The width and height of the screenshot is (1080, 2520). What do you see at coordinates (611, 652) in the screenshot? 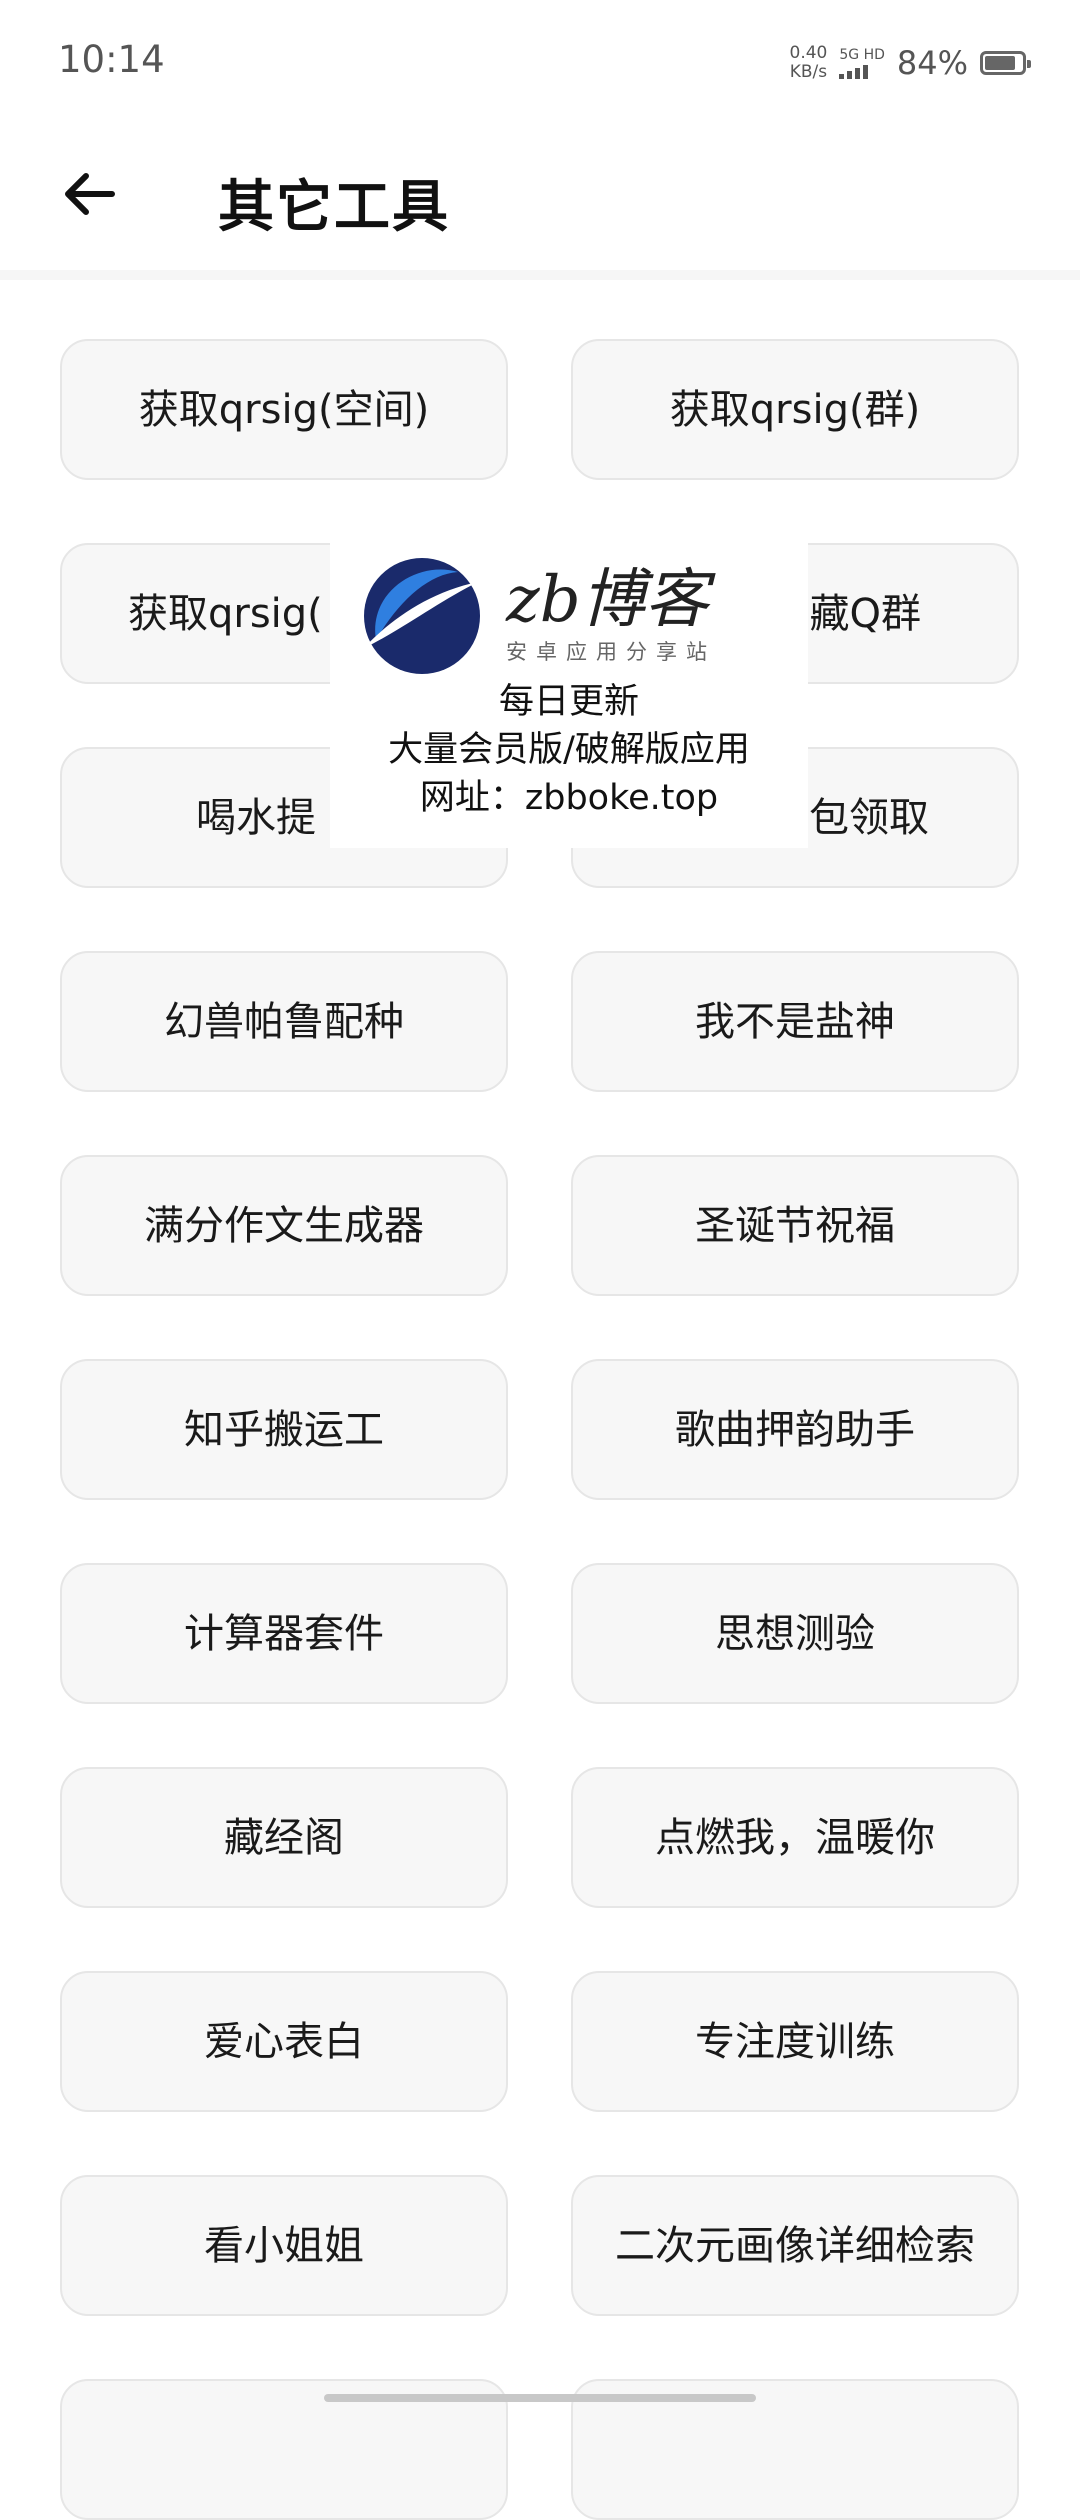
I see `watermark-subtitle: 安卓应用分享站` at bounding box center [611, 652].